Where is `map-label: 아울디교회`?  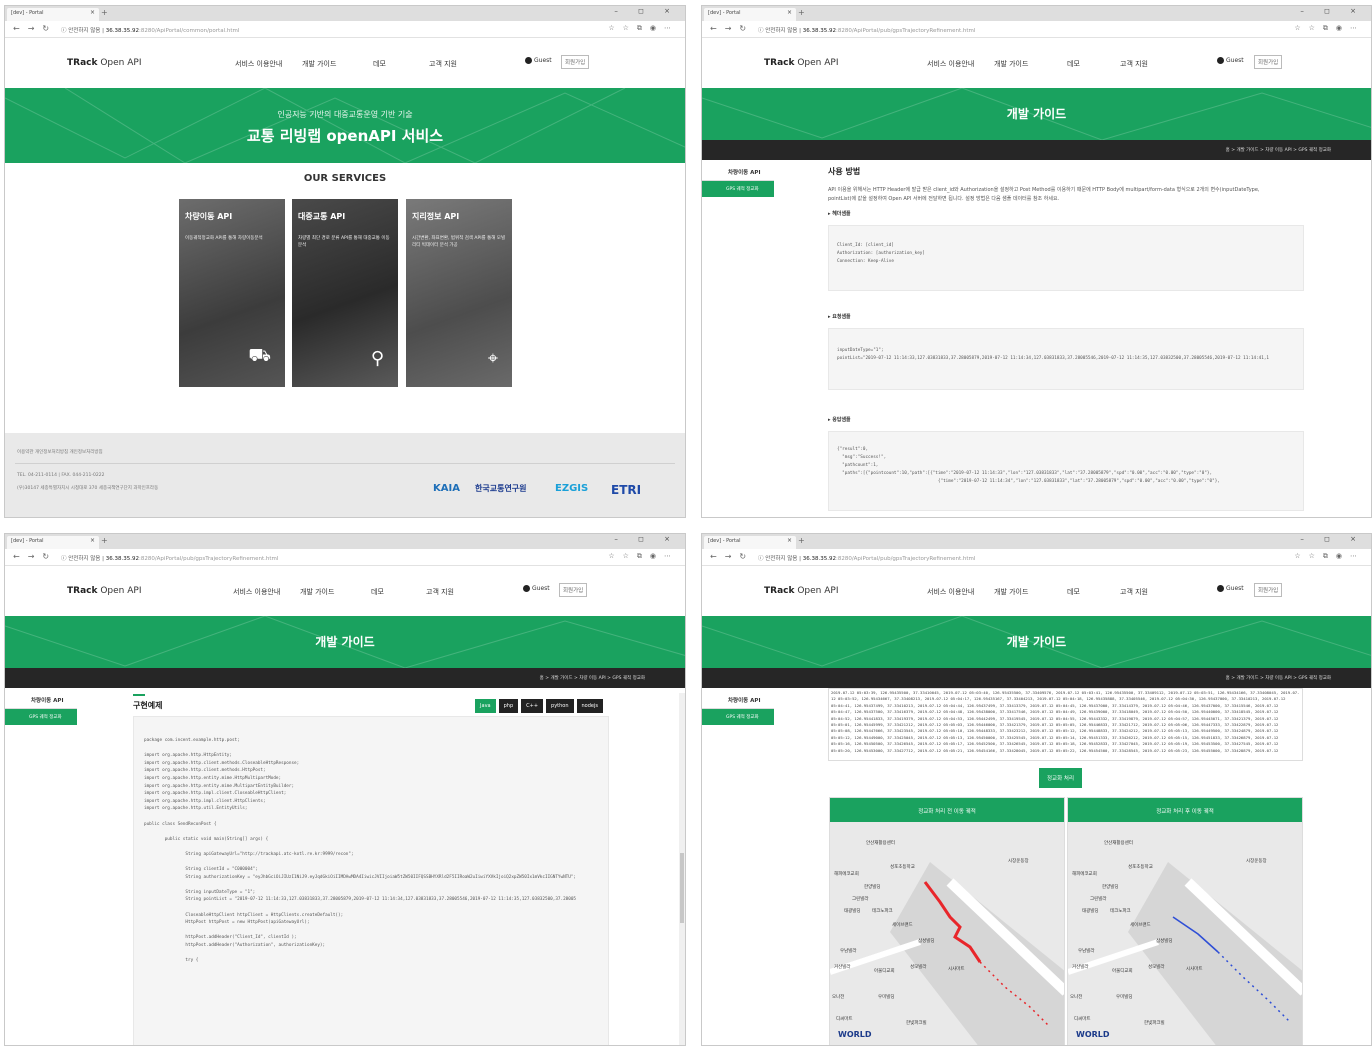
map-label: 아울디교회 is located at coordinates (1122, 971).